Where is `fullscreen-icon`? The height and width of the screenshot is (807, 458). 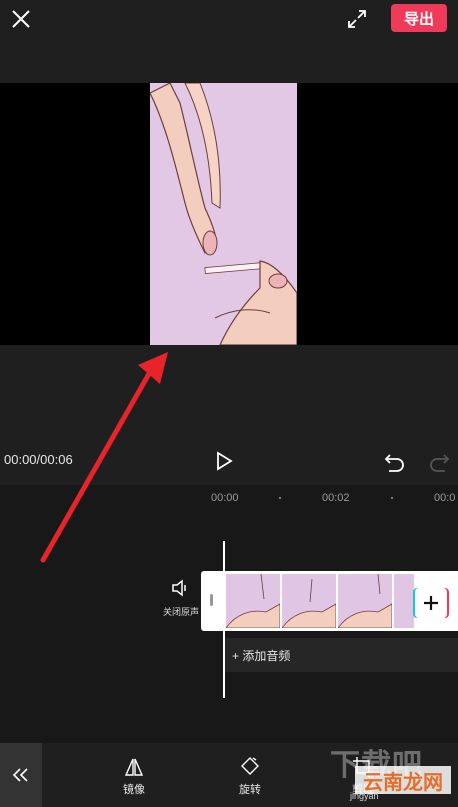 fullscreen-icon is located at coordinates (357, 19).